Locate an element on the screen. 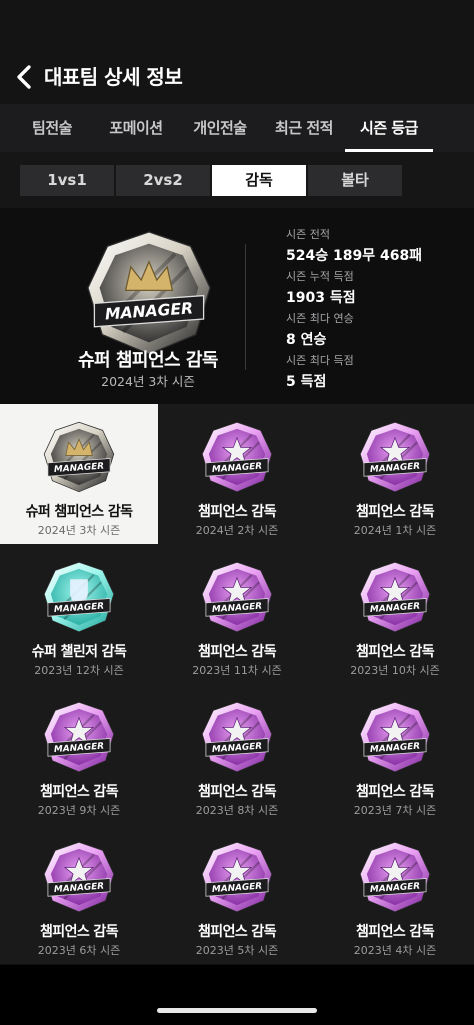 This screenshot has height=1025, width=474. grade-card-season: 2024년 1차 시즌 is located at coordinates (395, 530).